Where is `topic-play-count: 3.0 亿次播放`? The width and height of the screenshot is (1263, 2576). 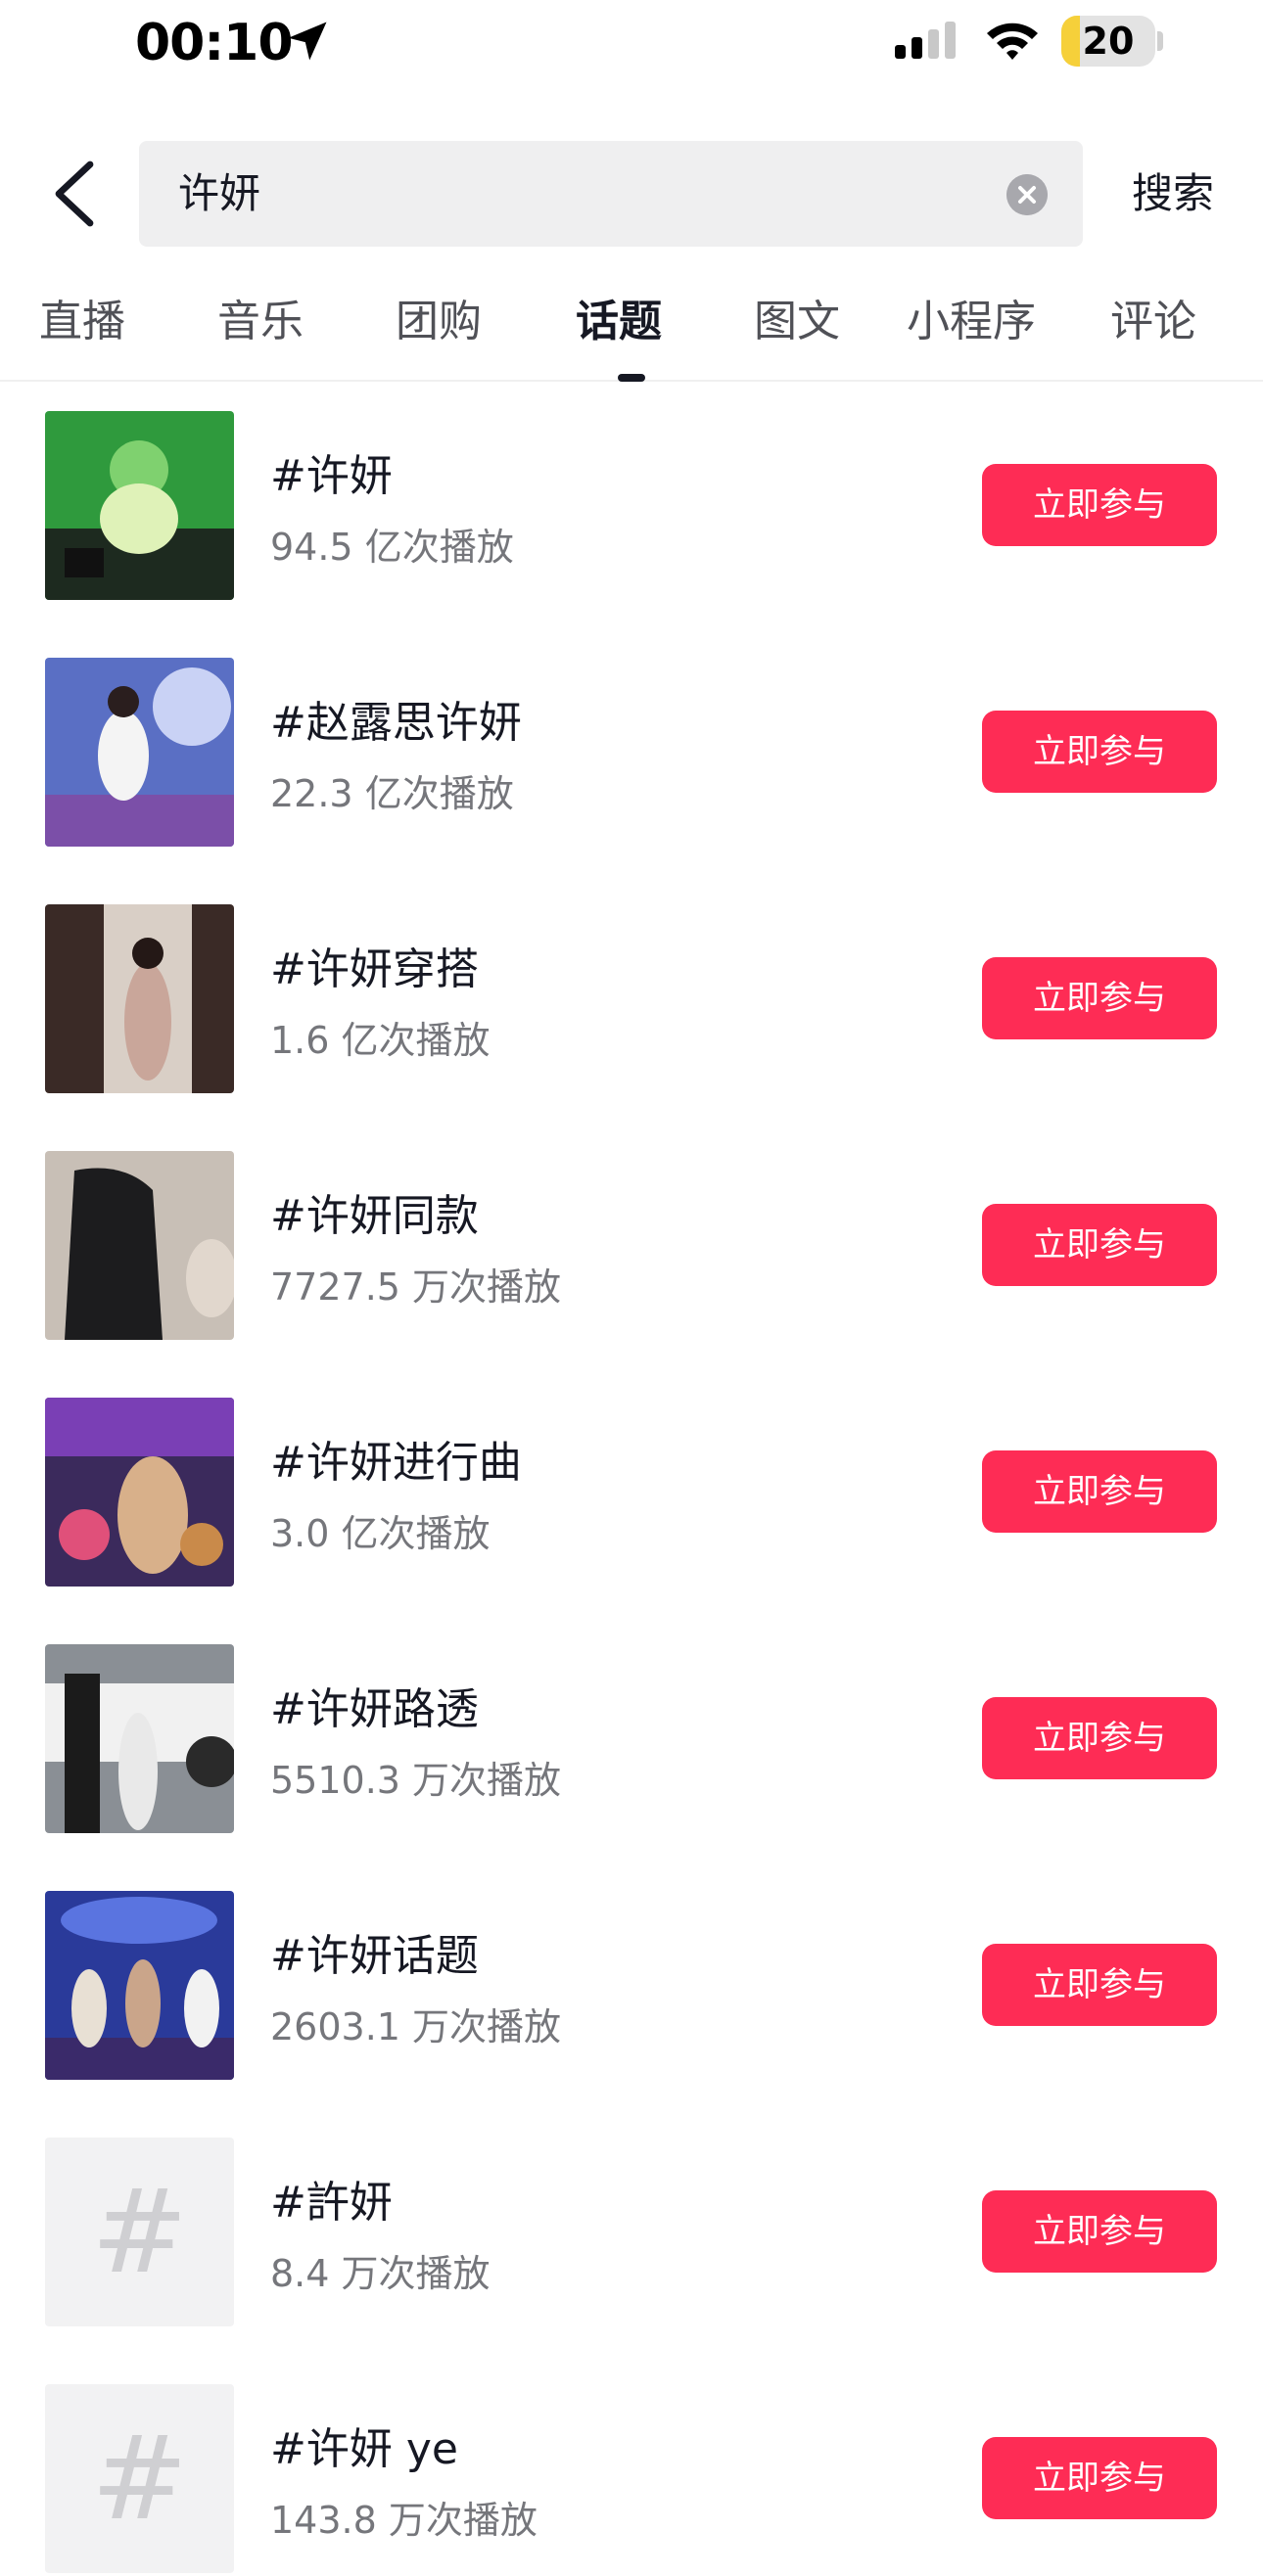 topic-play-count: 3.0 亿次播放 is located at coordinates (380, 1533).